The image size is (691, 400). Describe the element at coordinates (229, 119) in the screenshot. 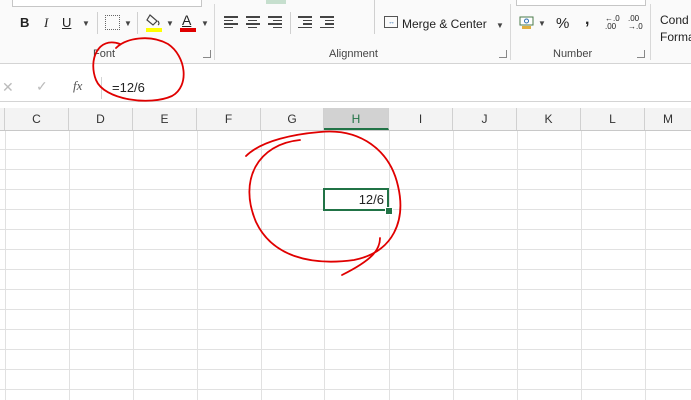

I see `column-header-f: F` at that location.